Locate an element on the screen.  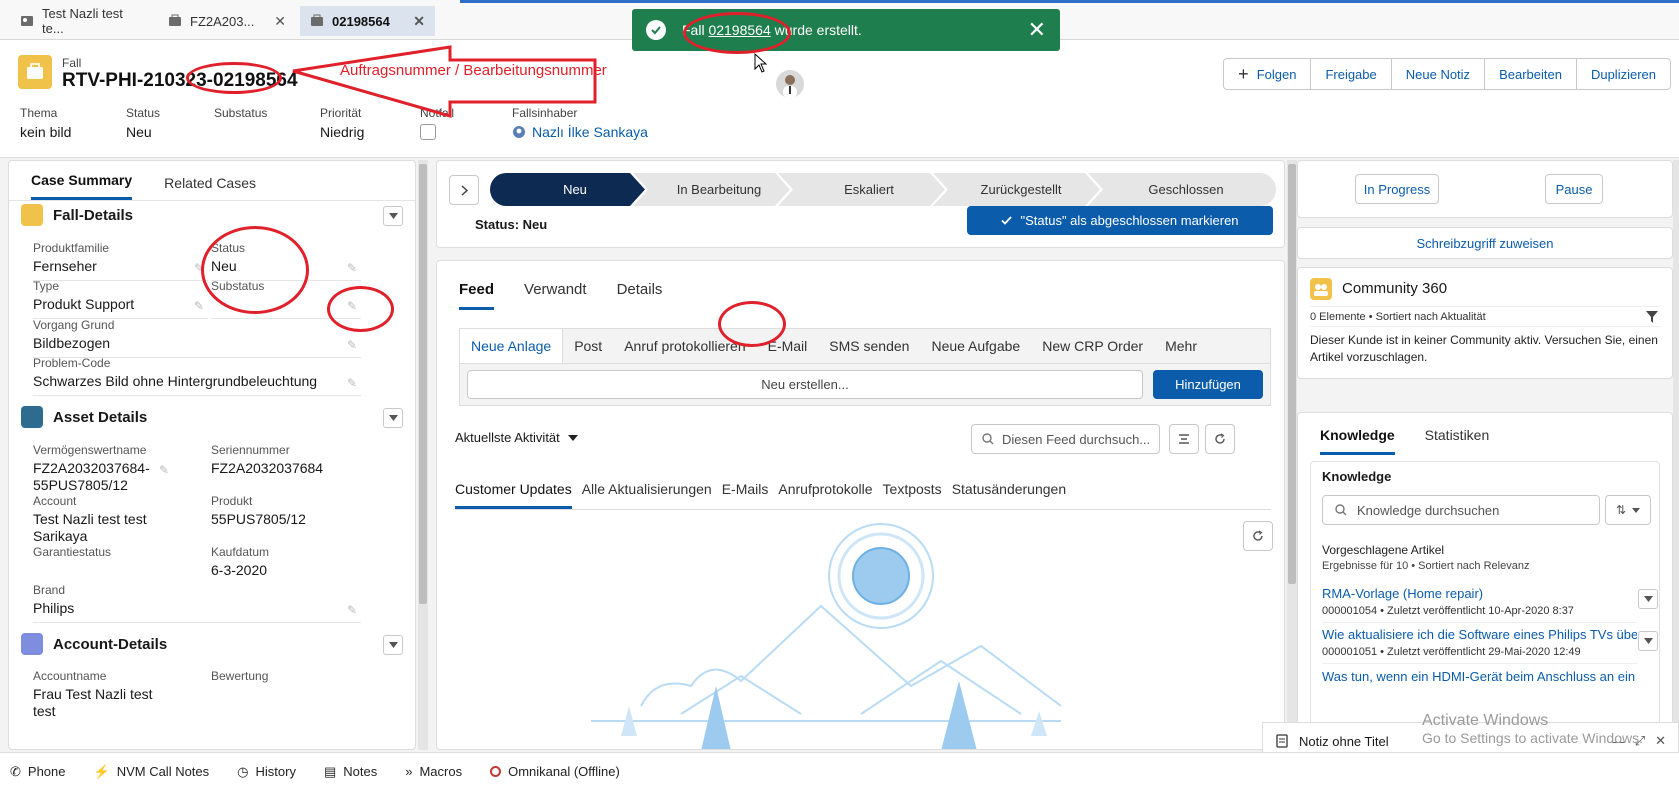
chevron-right-icon is located at coordinates (464, 190).